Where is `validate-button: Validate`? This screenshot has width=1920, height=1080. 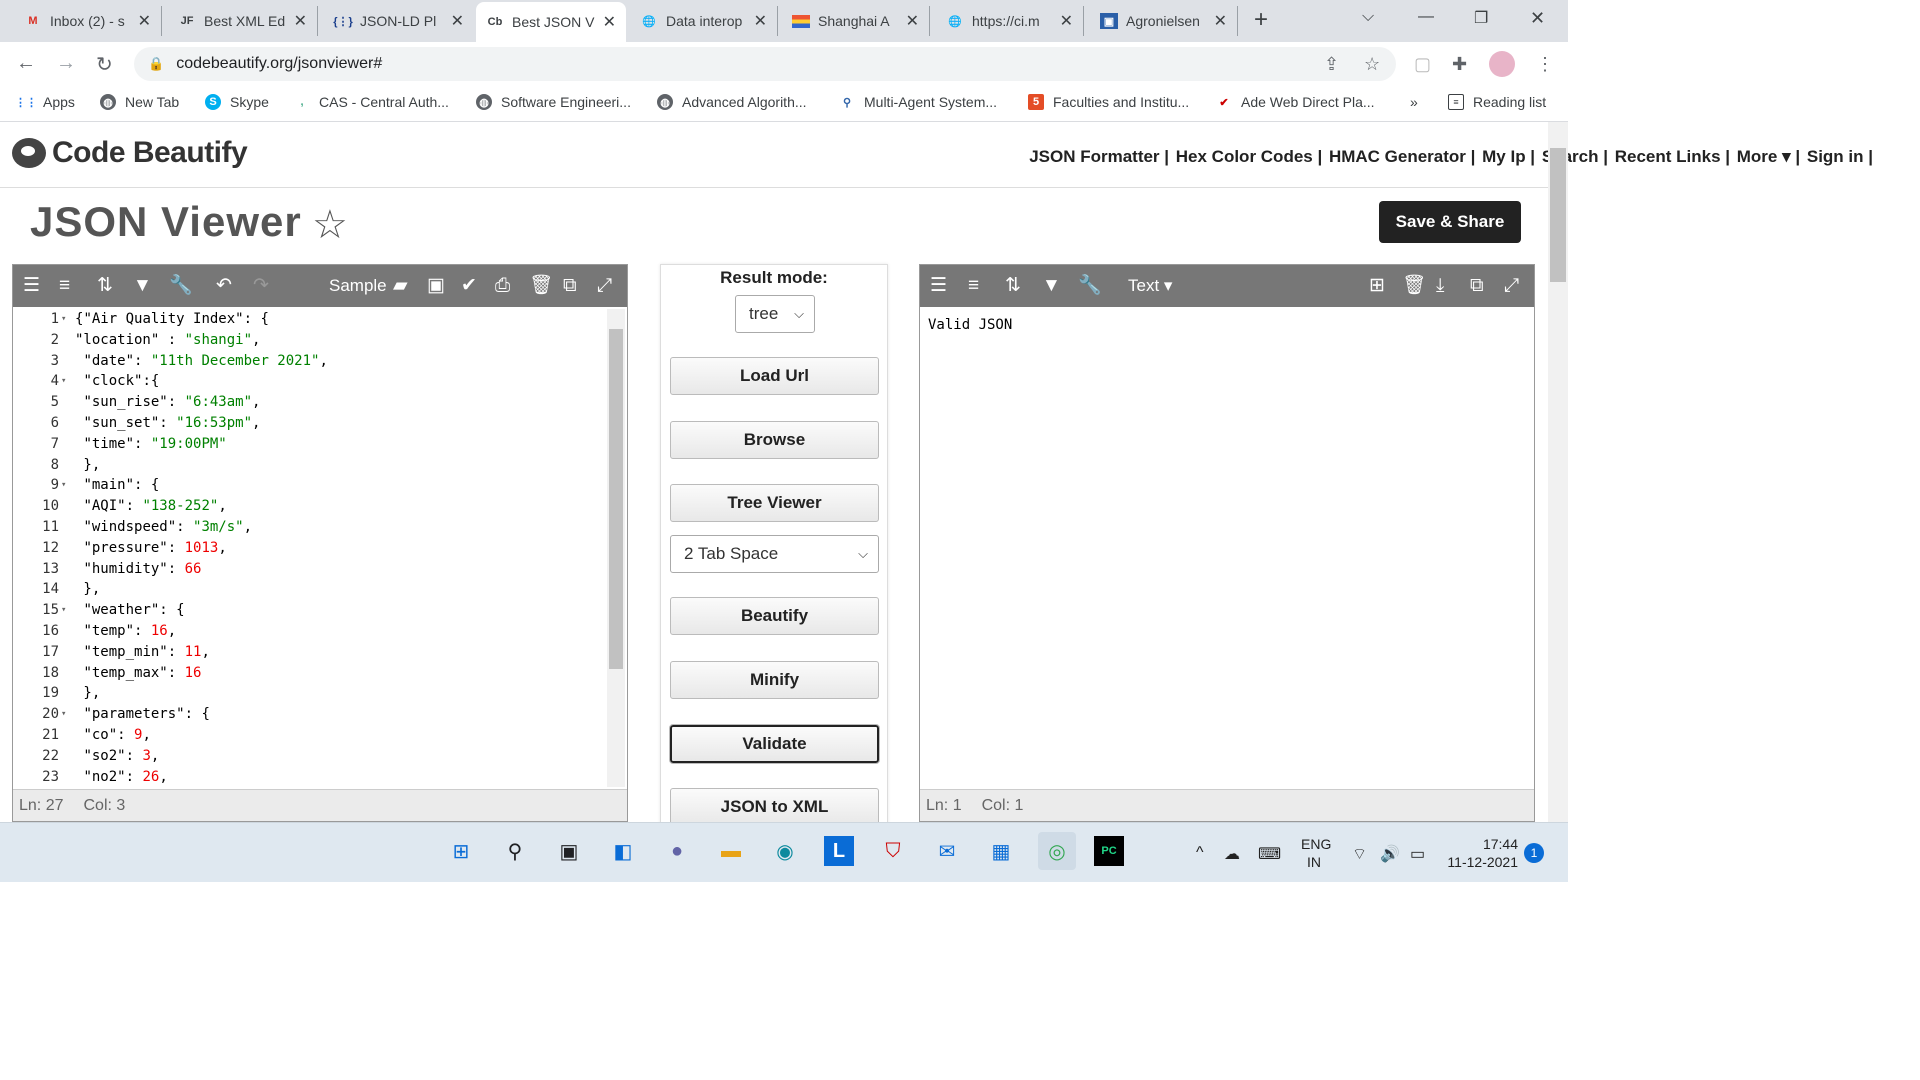 validate-button: Validate is located at coordinates (774, 744).